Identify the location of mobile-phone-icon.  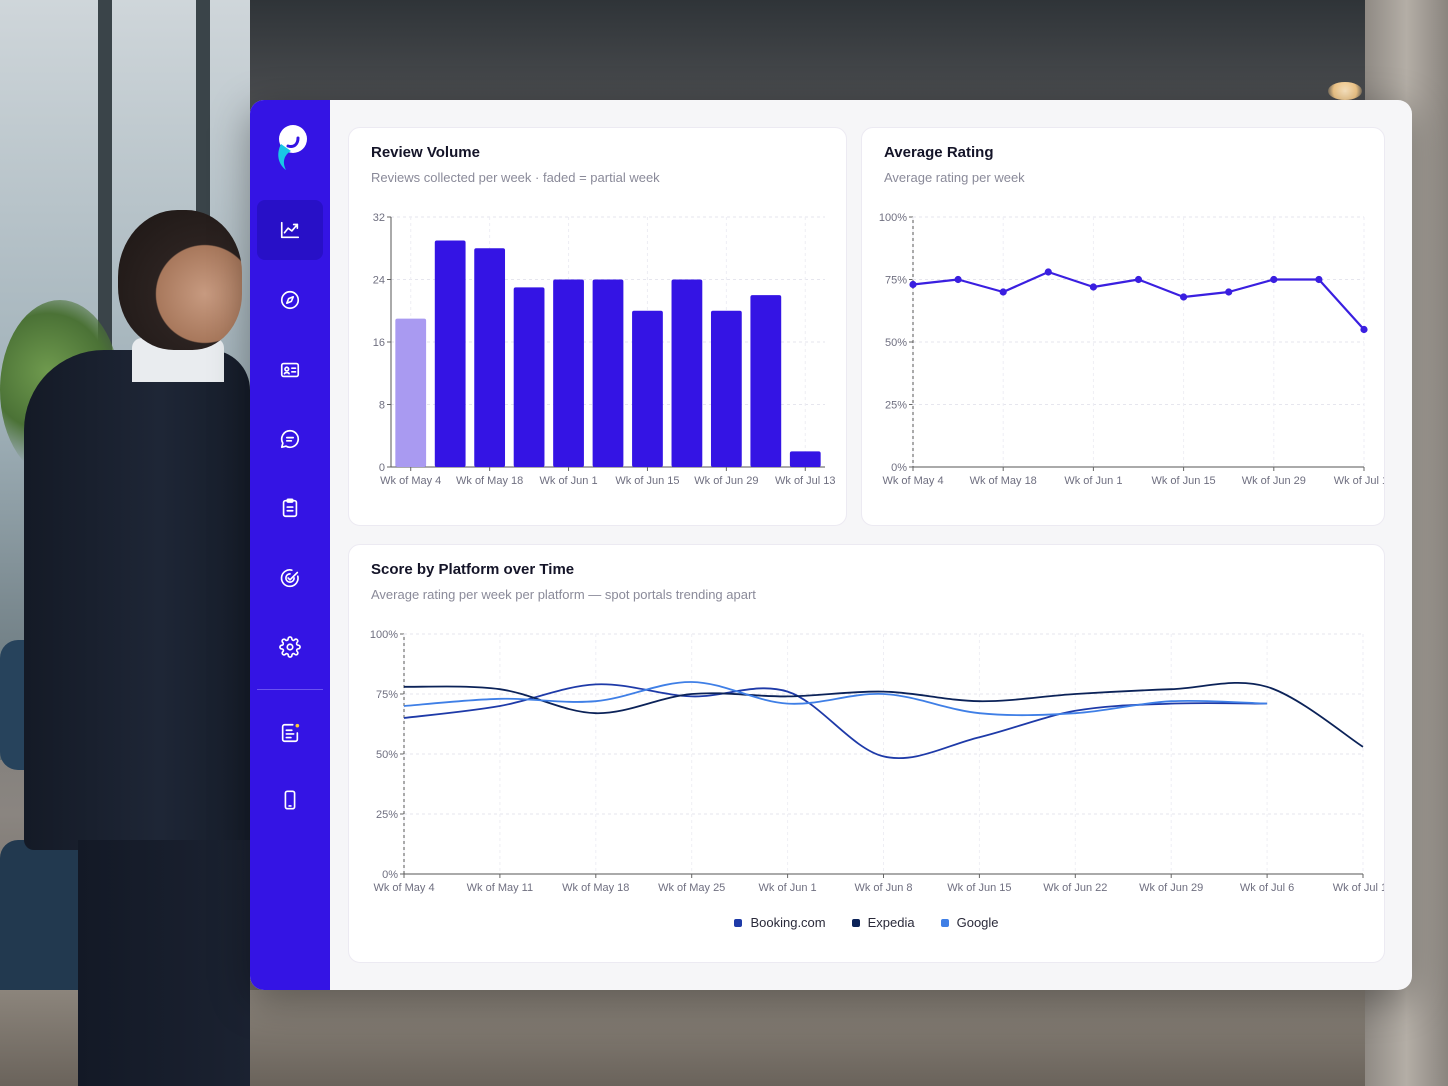
(290, 800).